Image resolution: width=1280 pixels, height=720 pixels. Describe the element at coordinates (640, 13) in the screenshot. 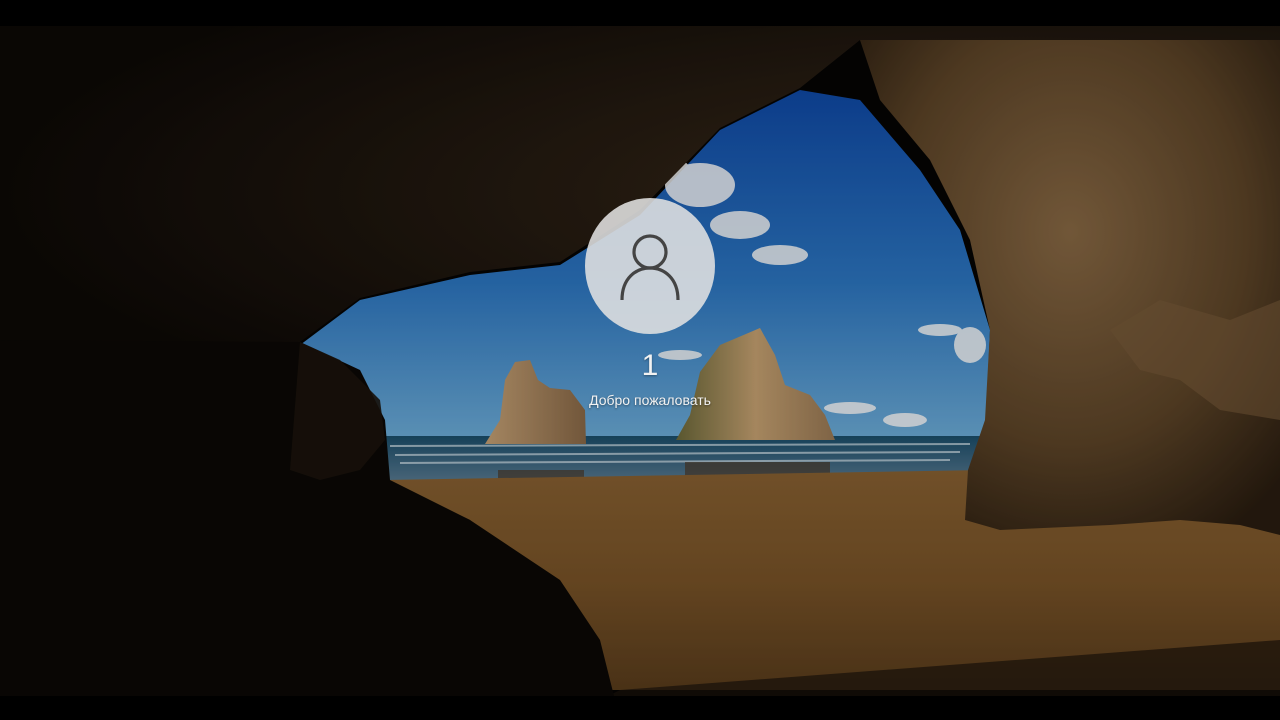

I see `letterbox-top` at that location.